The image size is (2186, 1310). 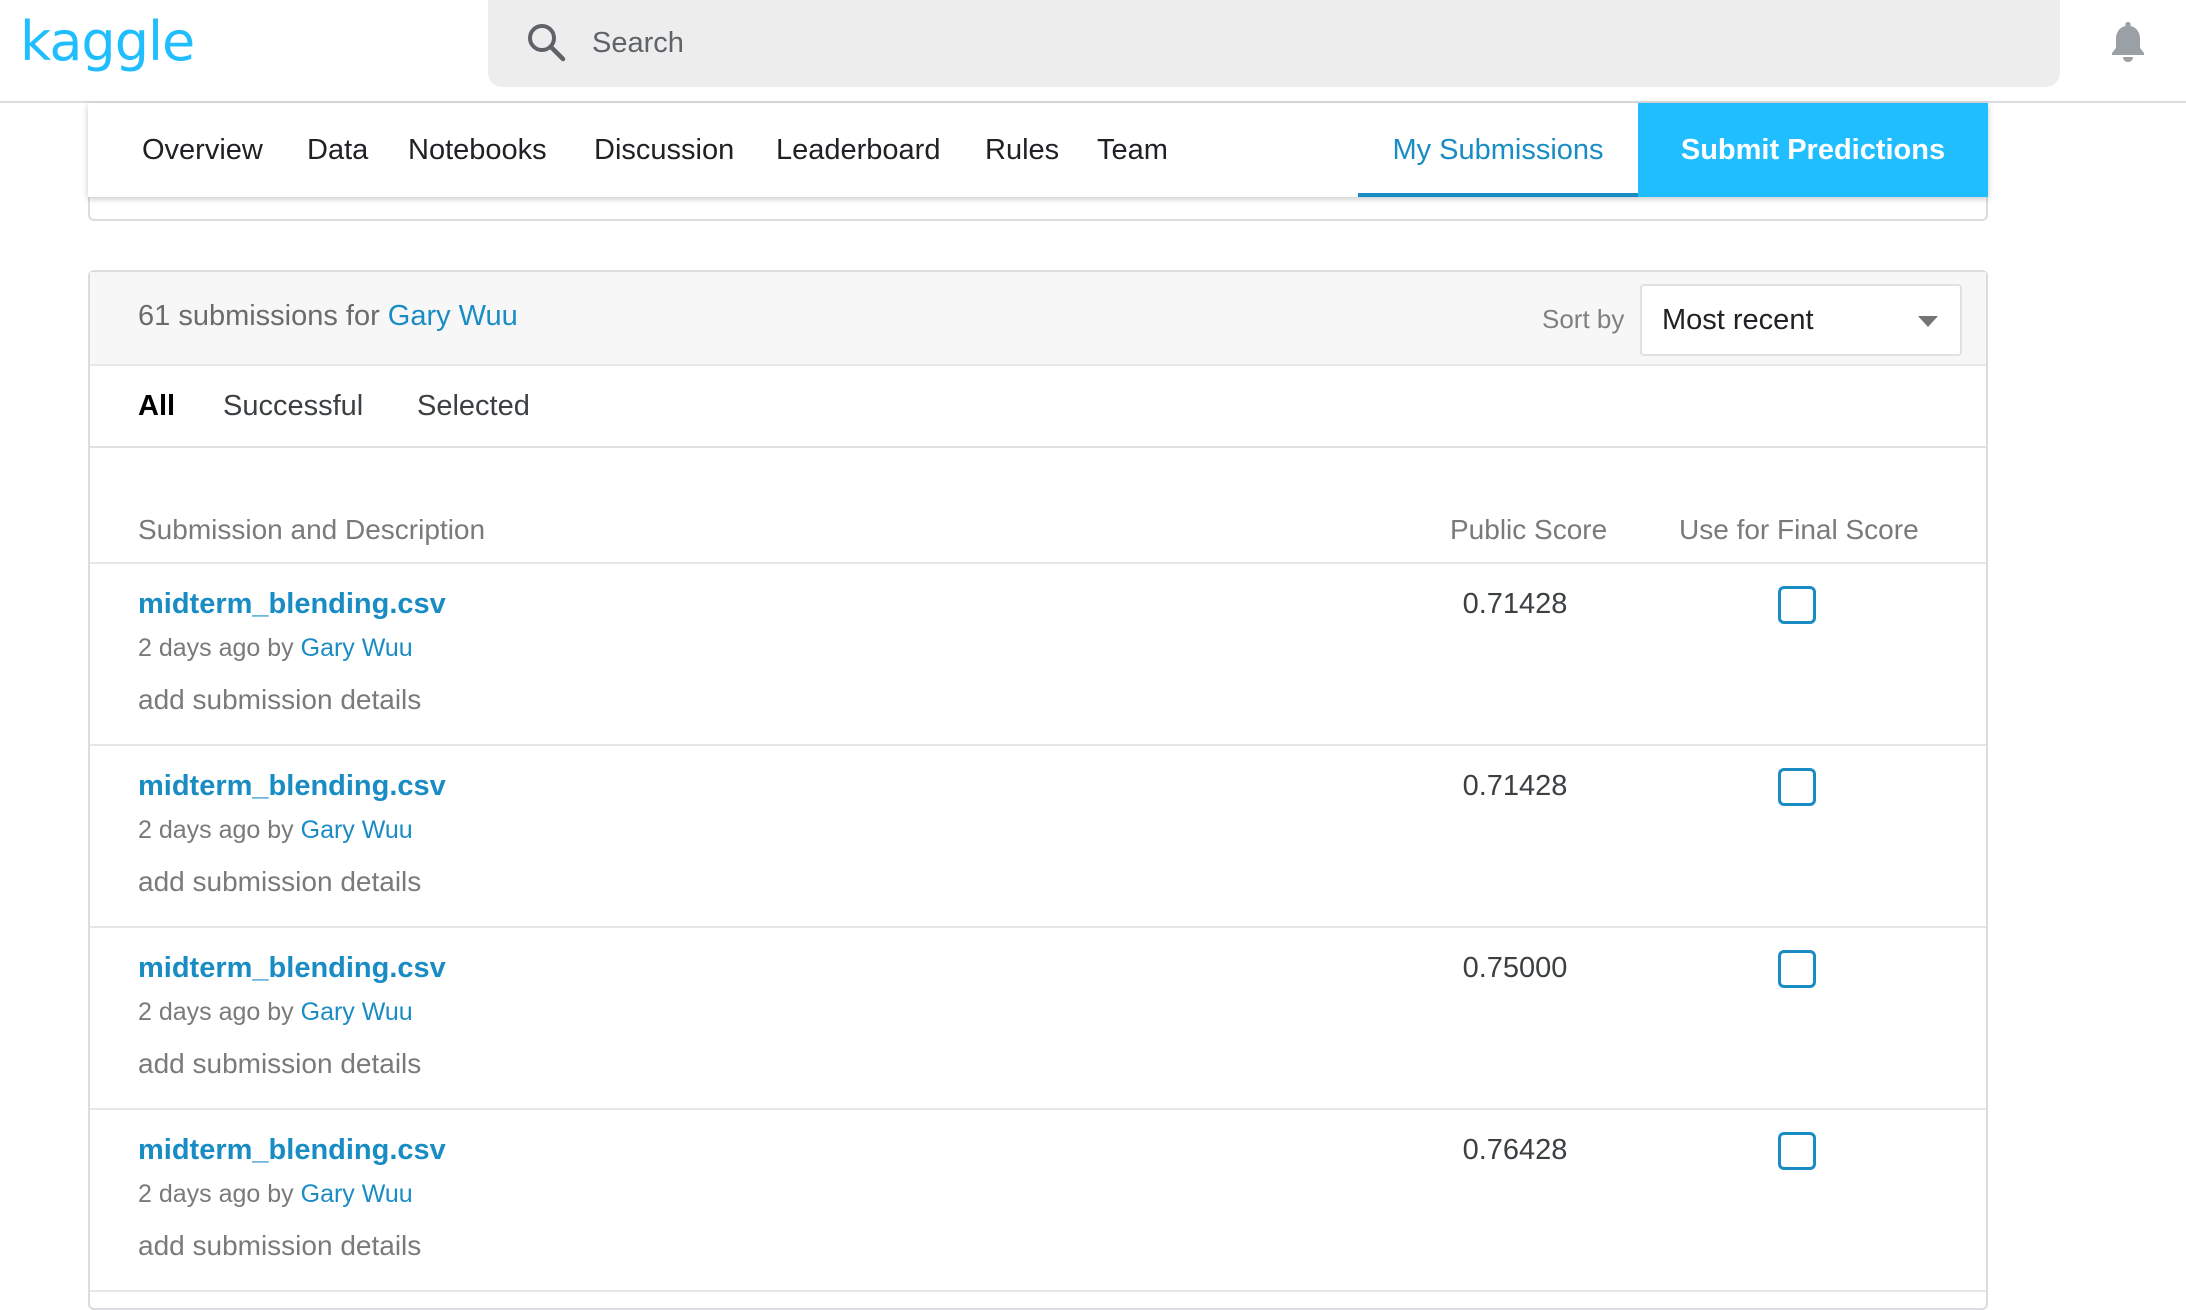 I want to click on sort-dropdown: Most recent, so click(x=1801, y=320).